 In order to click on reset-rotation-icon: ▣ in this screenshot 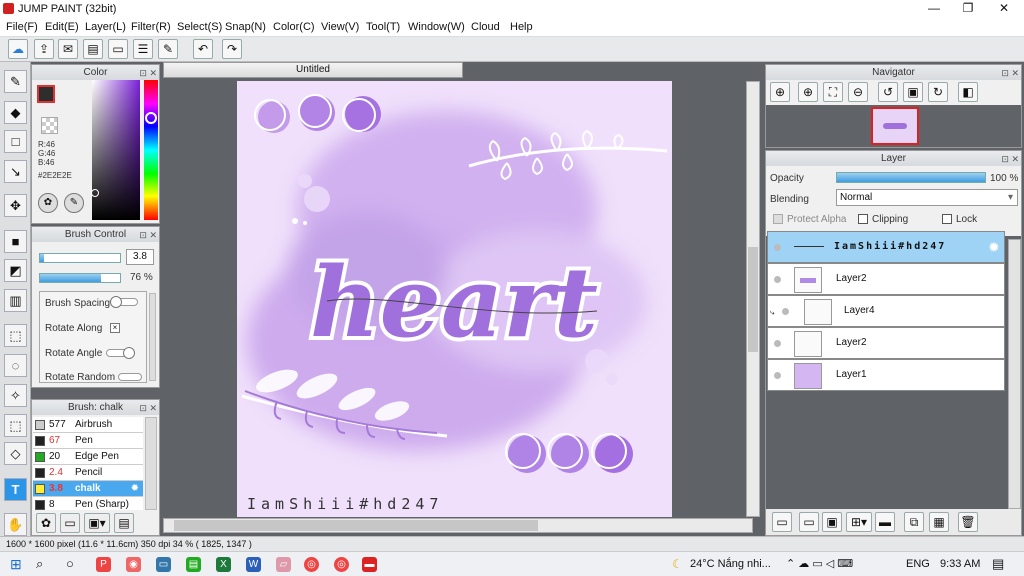, I will do `click(913, 92)`.